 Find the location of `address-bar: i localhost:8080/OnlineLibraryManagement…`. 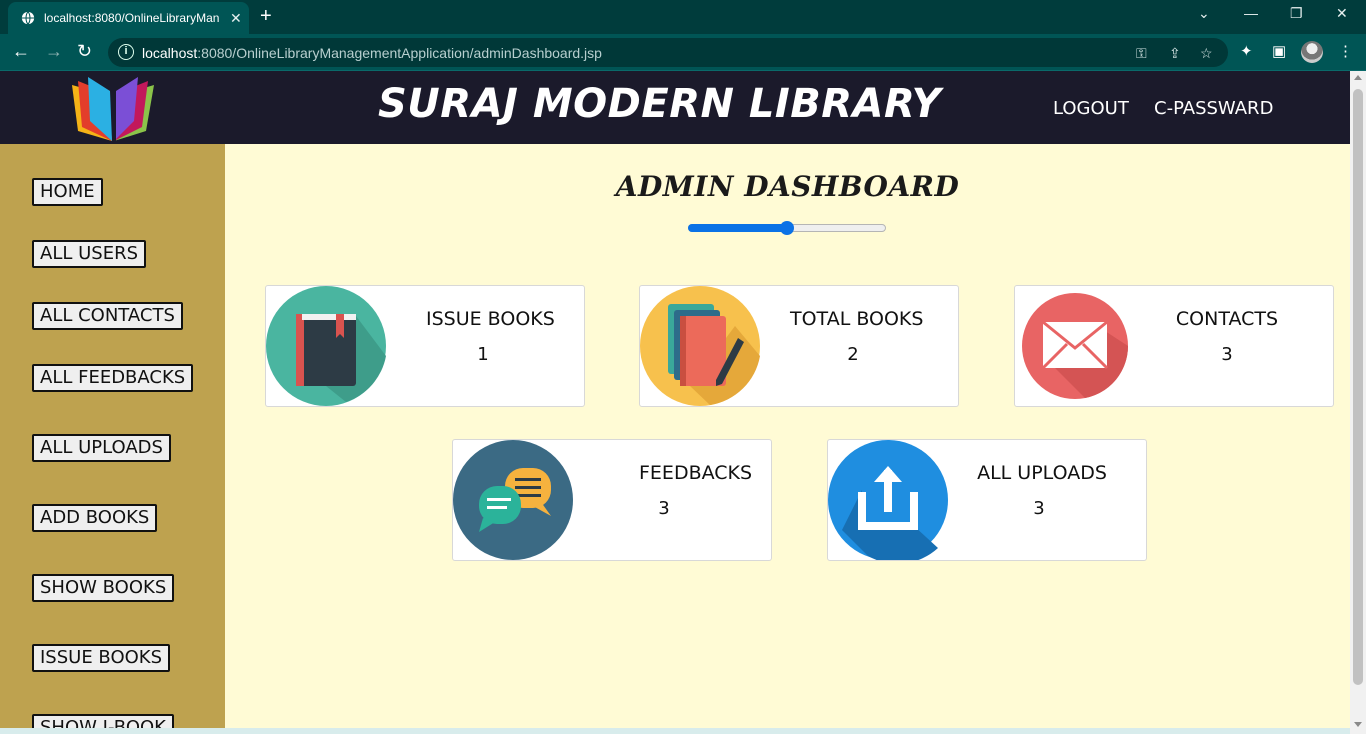

address-bar: i localhost:8080/OnlineLibraryManagement… is located at coordinates (668, 52).